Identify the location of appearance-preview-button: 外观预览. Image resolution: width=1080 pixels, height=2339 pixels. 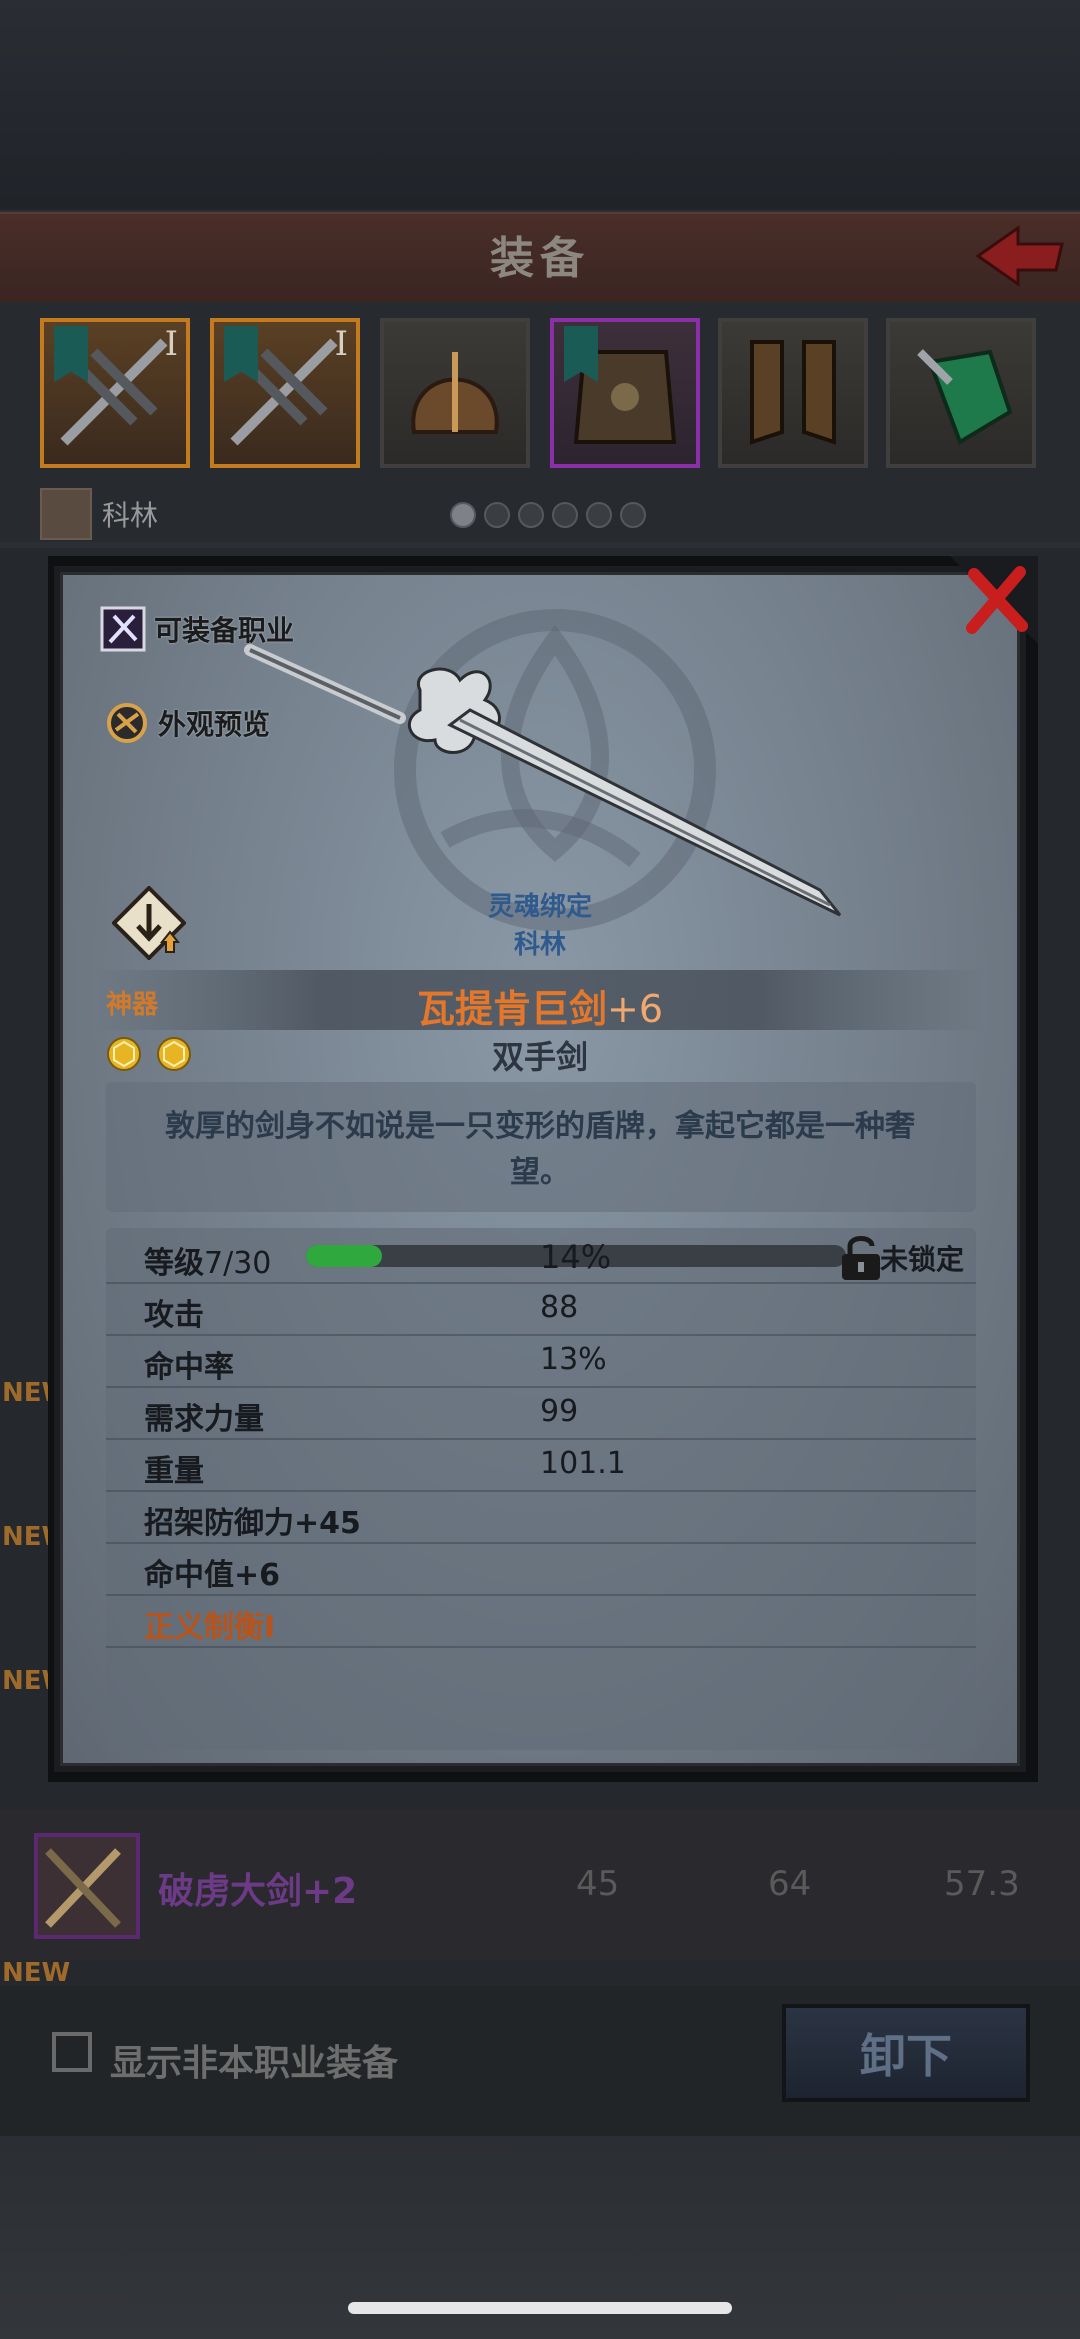
(187, 723).